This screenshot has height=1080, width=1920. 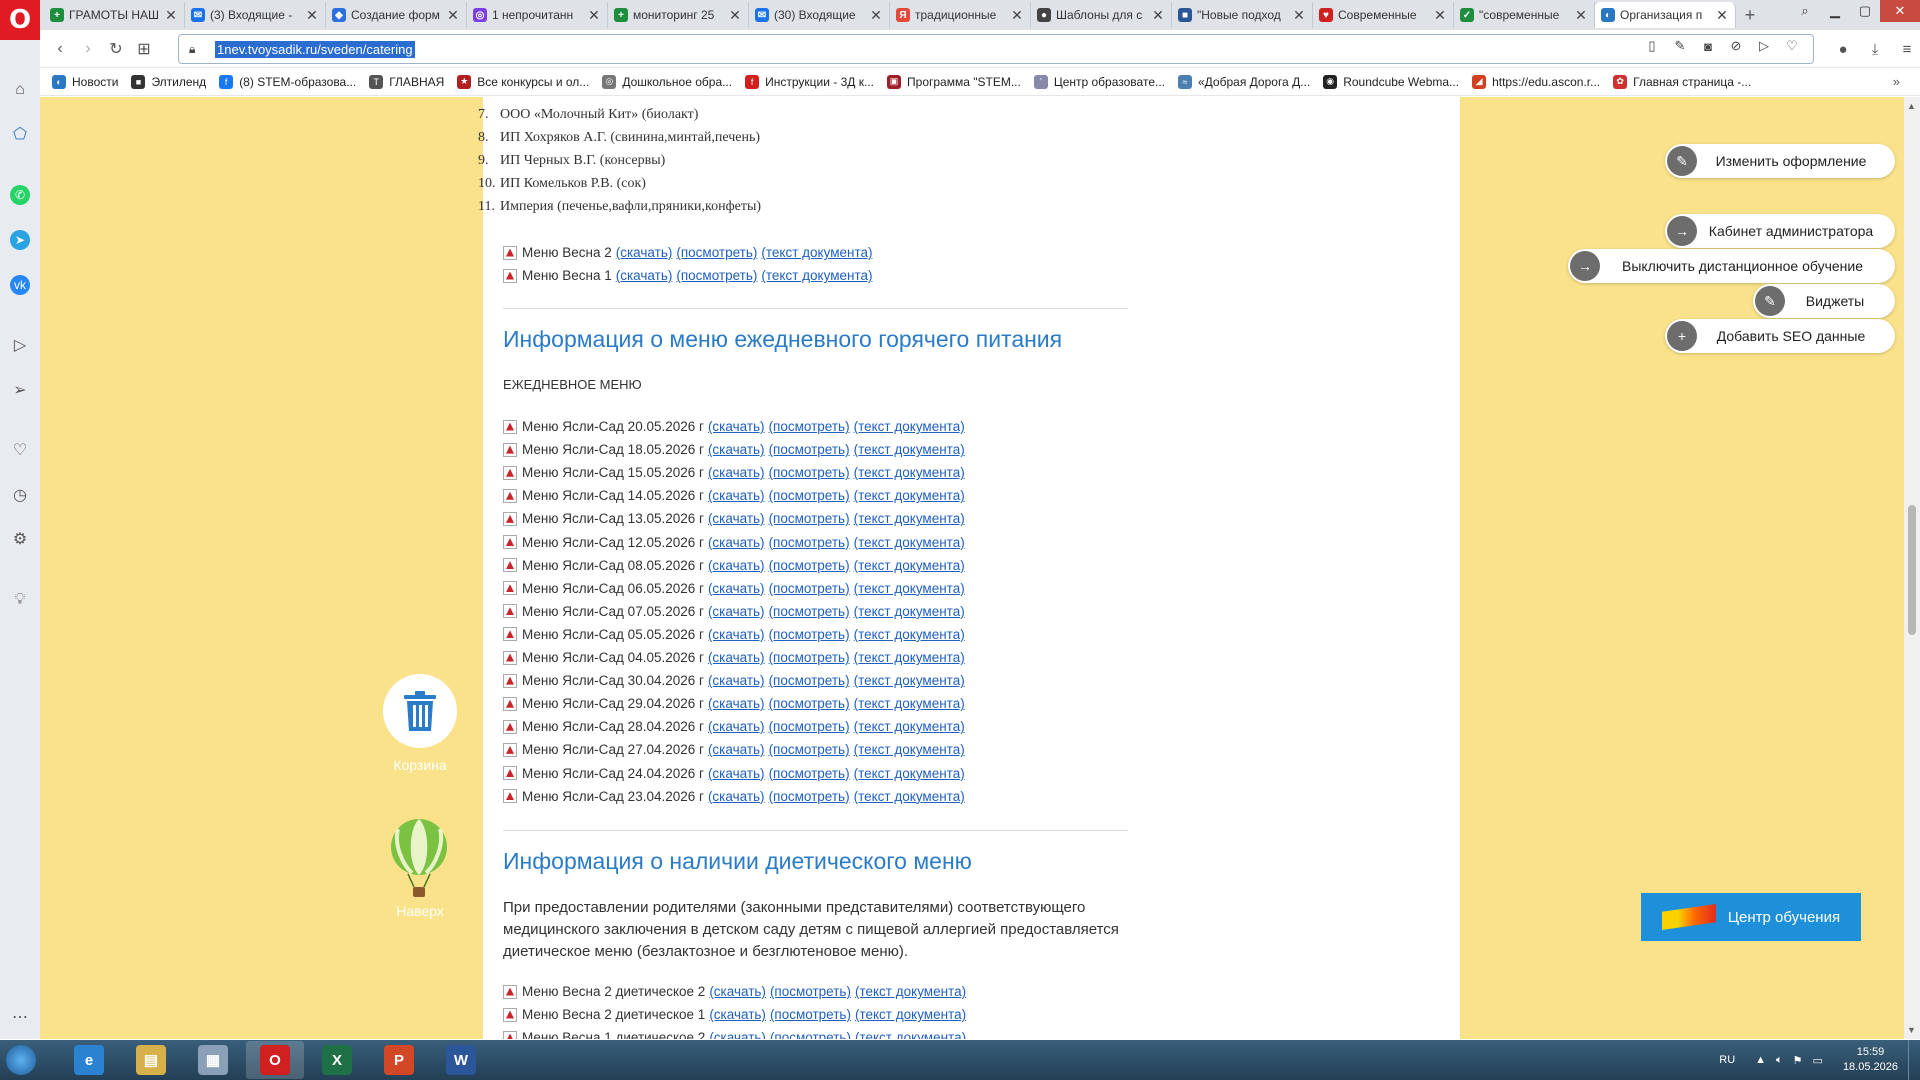 I want to click on forward-button: ›, so click(x=88, y=49).